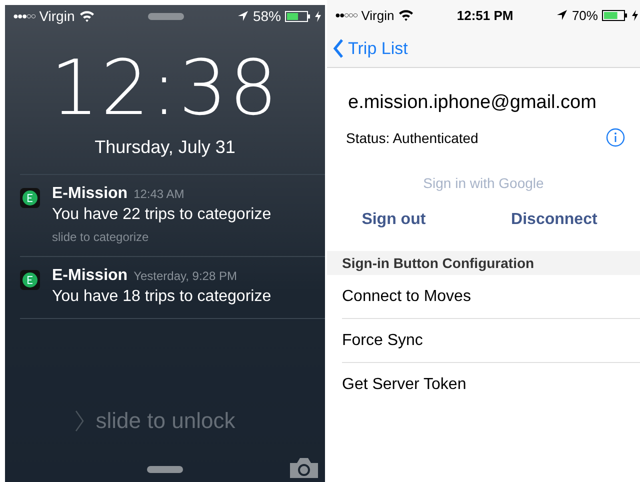 This screenshot has width=640, height=482. Describe the element at coordinates (162, 297) in the screenshot. I see `notification-message: You have 18 trips to categorize` at that location.